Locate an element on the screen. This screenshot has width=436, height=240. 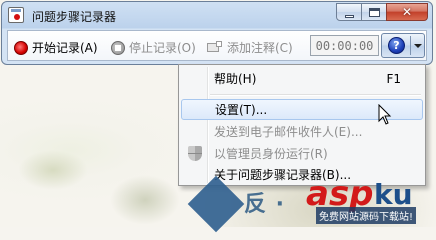
app-icon is located at coordinates (16, 15).